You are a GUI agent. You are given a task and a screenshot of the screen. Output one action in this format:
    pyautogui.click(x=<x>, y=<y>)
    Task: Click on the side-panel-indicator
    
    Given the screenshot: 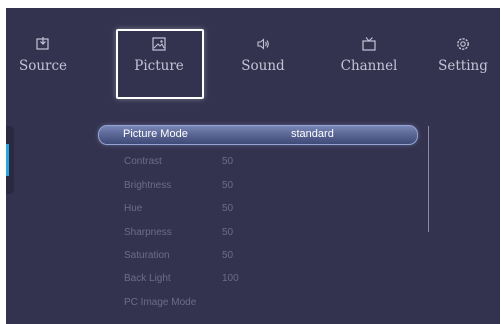 What is the action you would take?
    pyautogui.click(x=7, y=160)
    